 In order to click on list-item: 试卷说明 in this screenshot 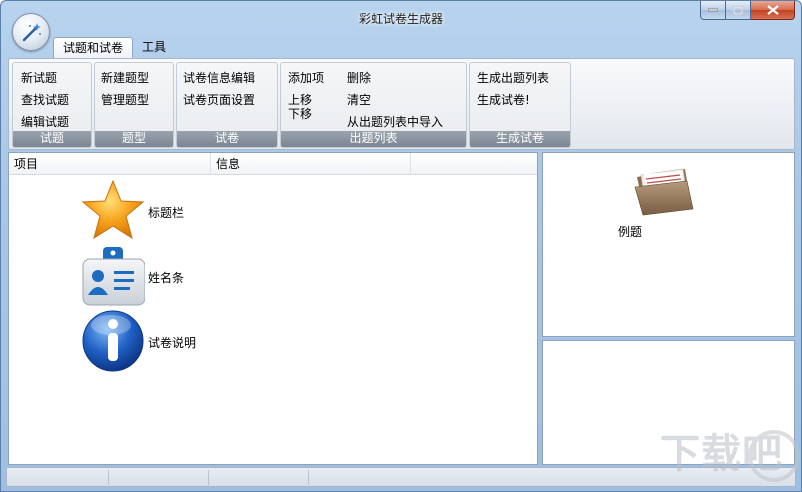, I will do `click(156, 341)`.